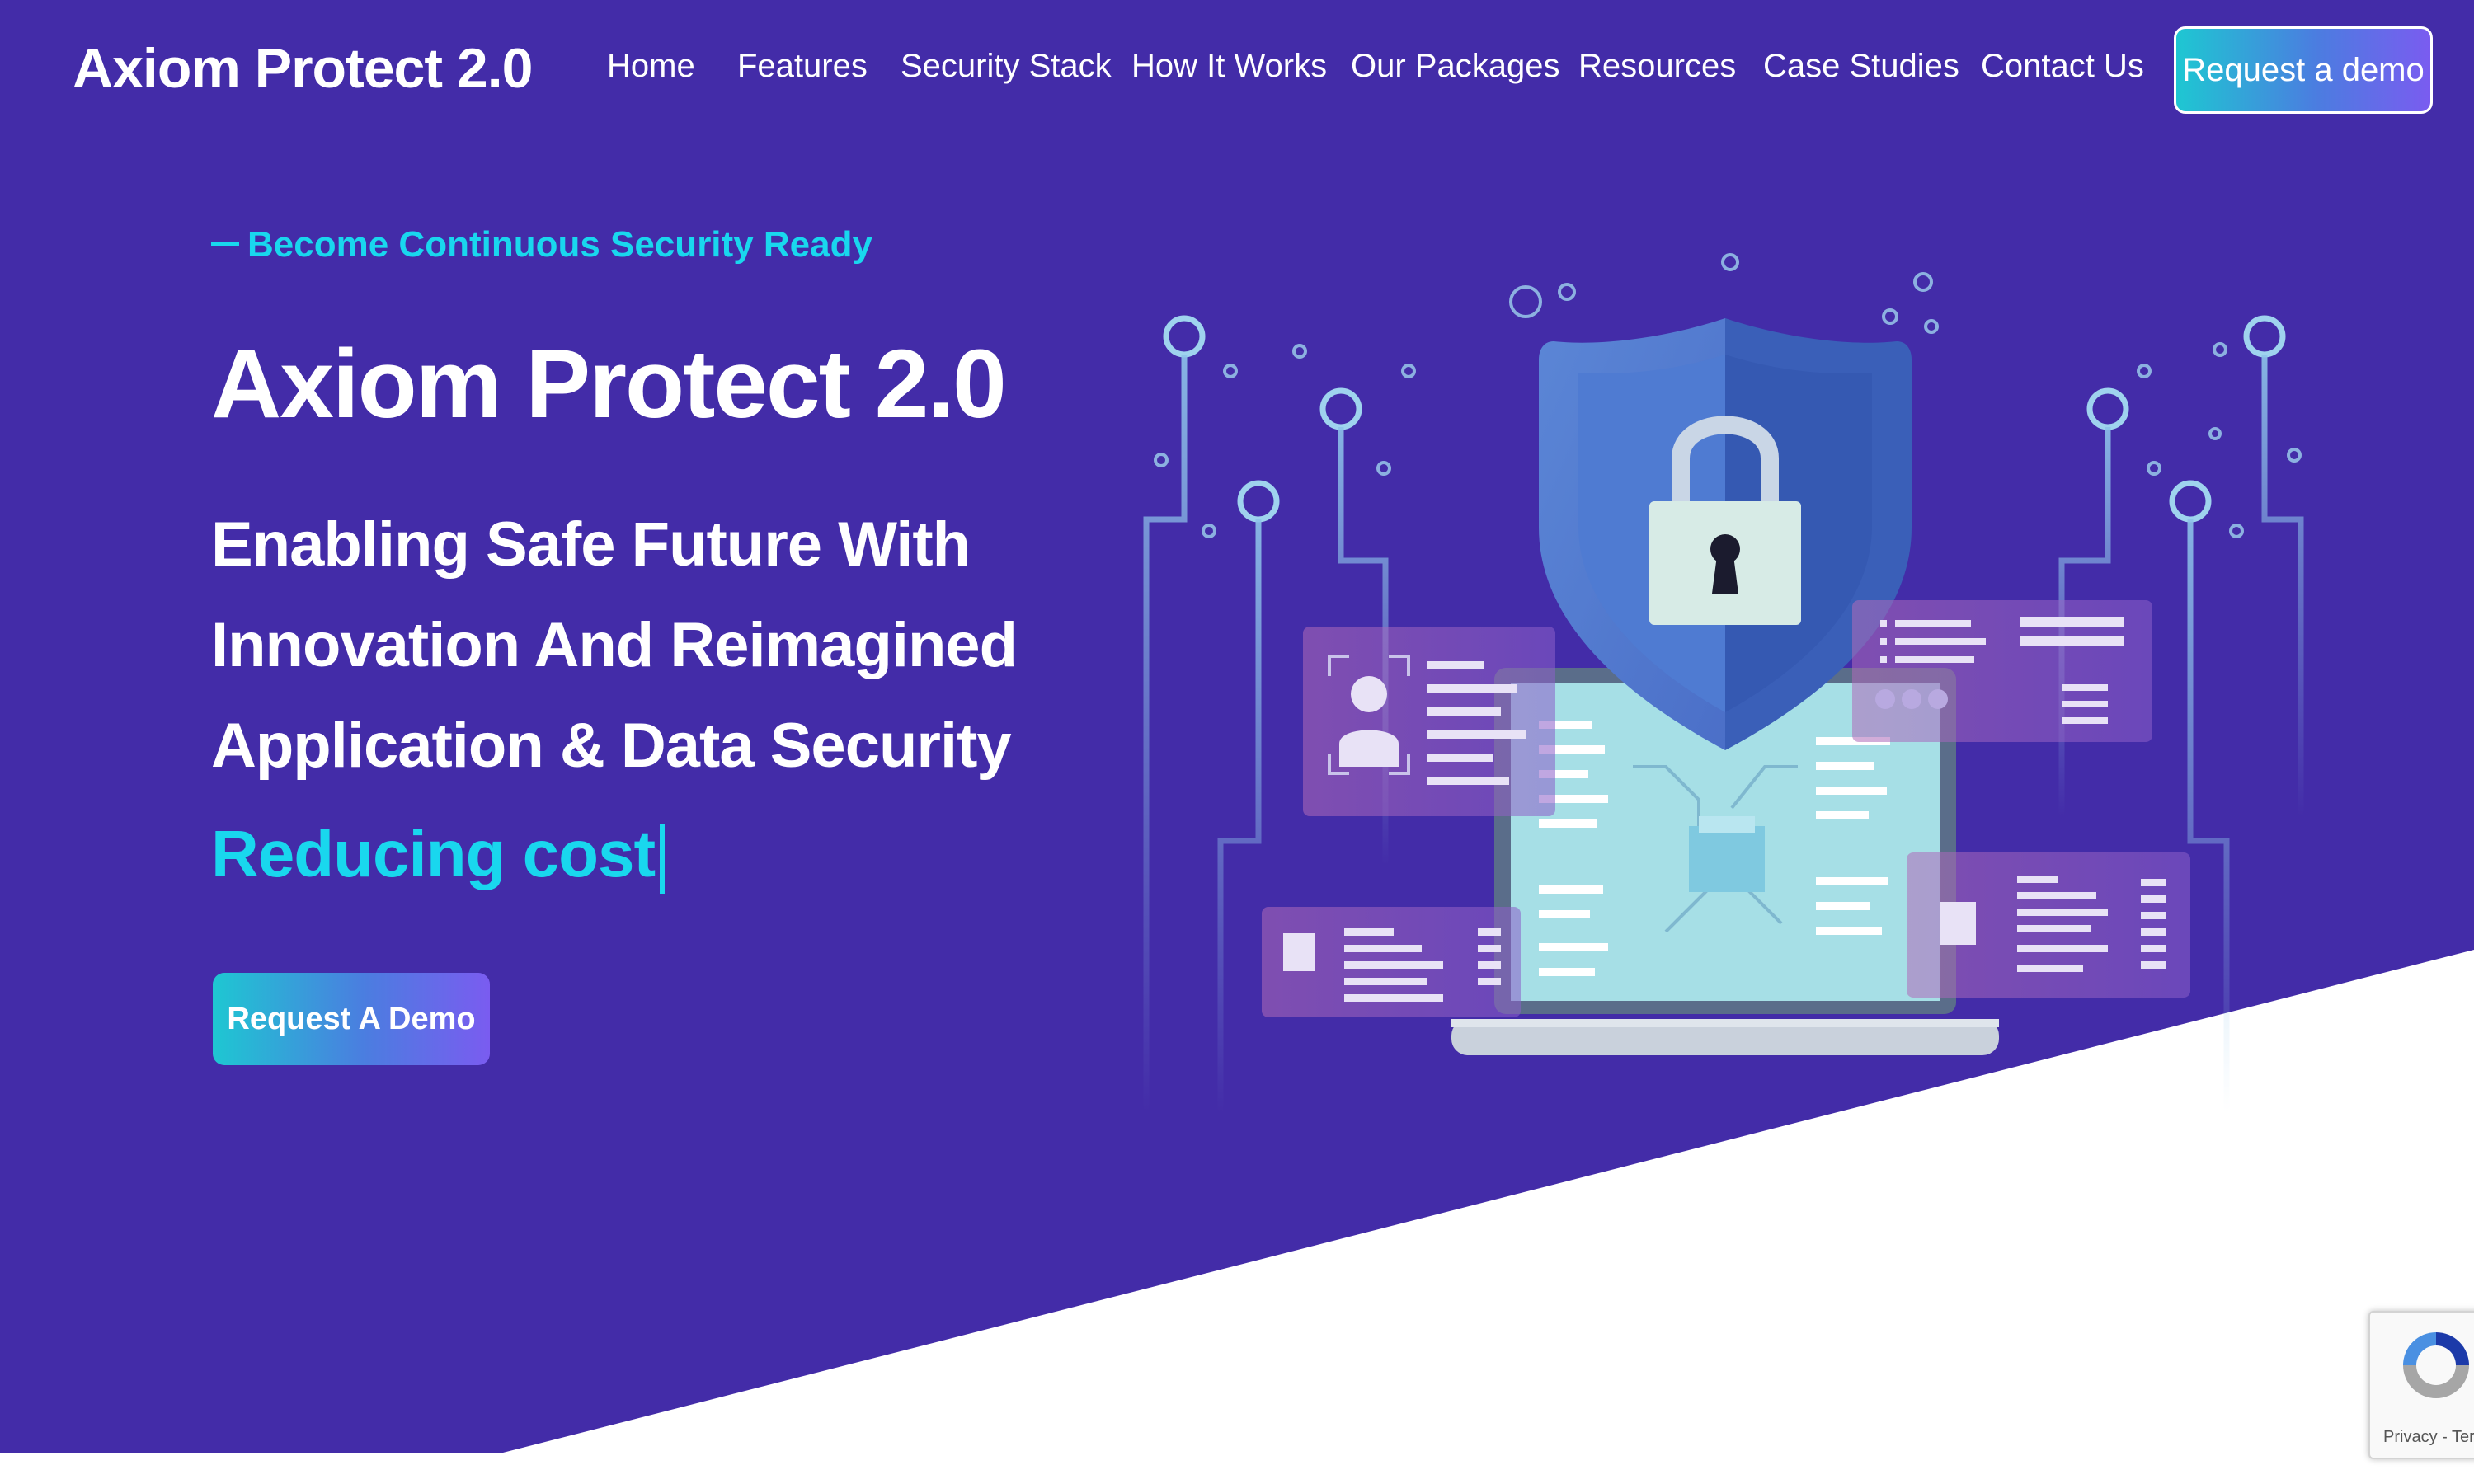 The image size is (2474, 1484). What do you see at coordinates (1391, 962) in the screenshot?
I see `data-card-bottom-left` at bounding box center [1391, 962].